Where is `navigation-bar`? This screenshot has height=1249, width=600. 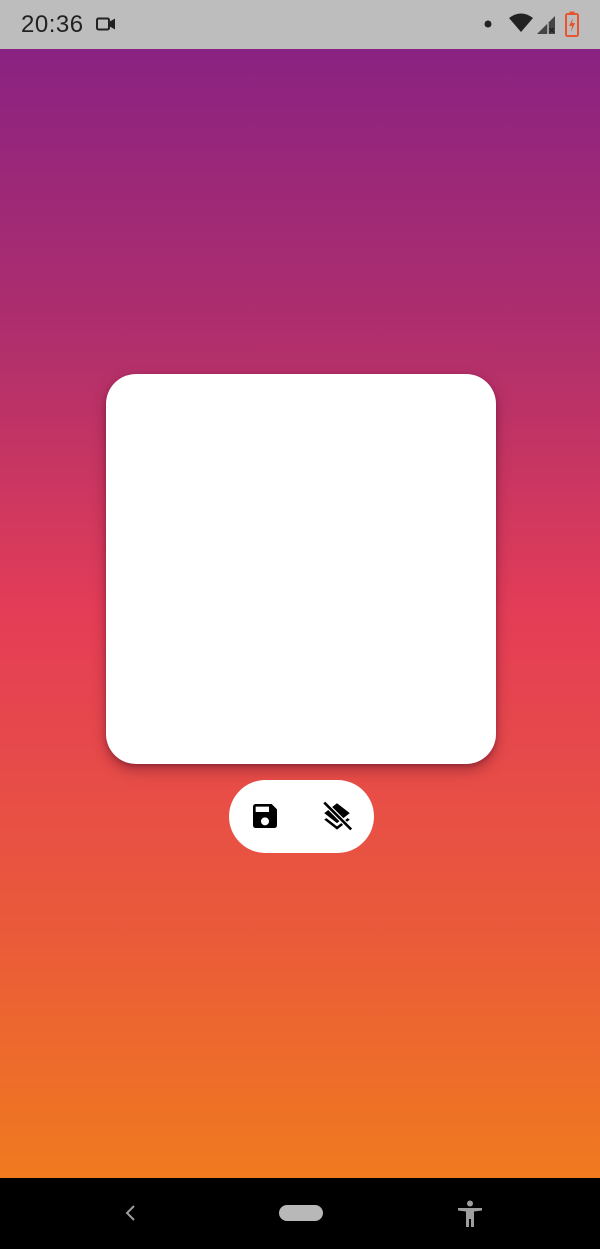
navigation-bar is located at coordinates (300, 1213).